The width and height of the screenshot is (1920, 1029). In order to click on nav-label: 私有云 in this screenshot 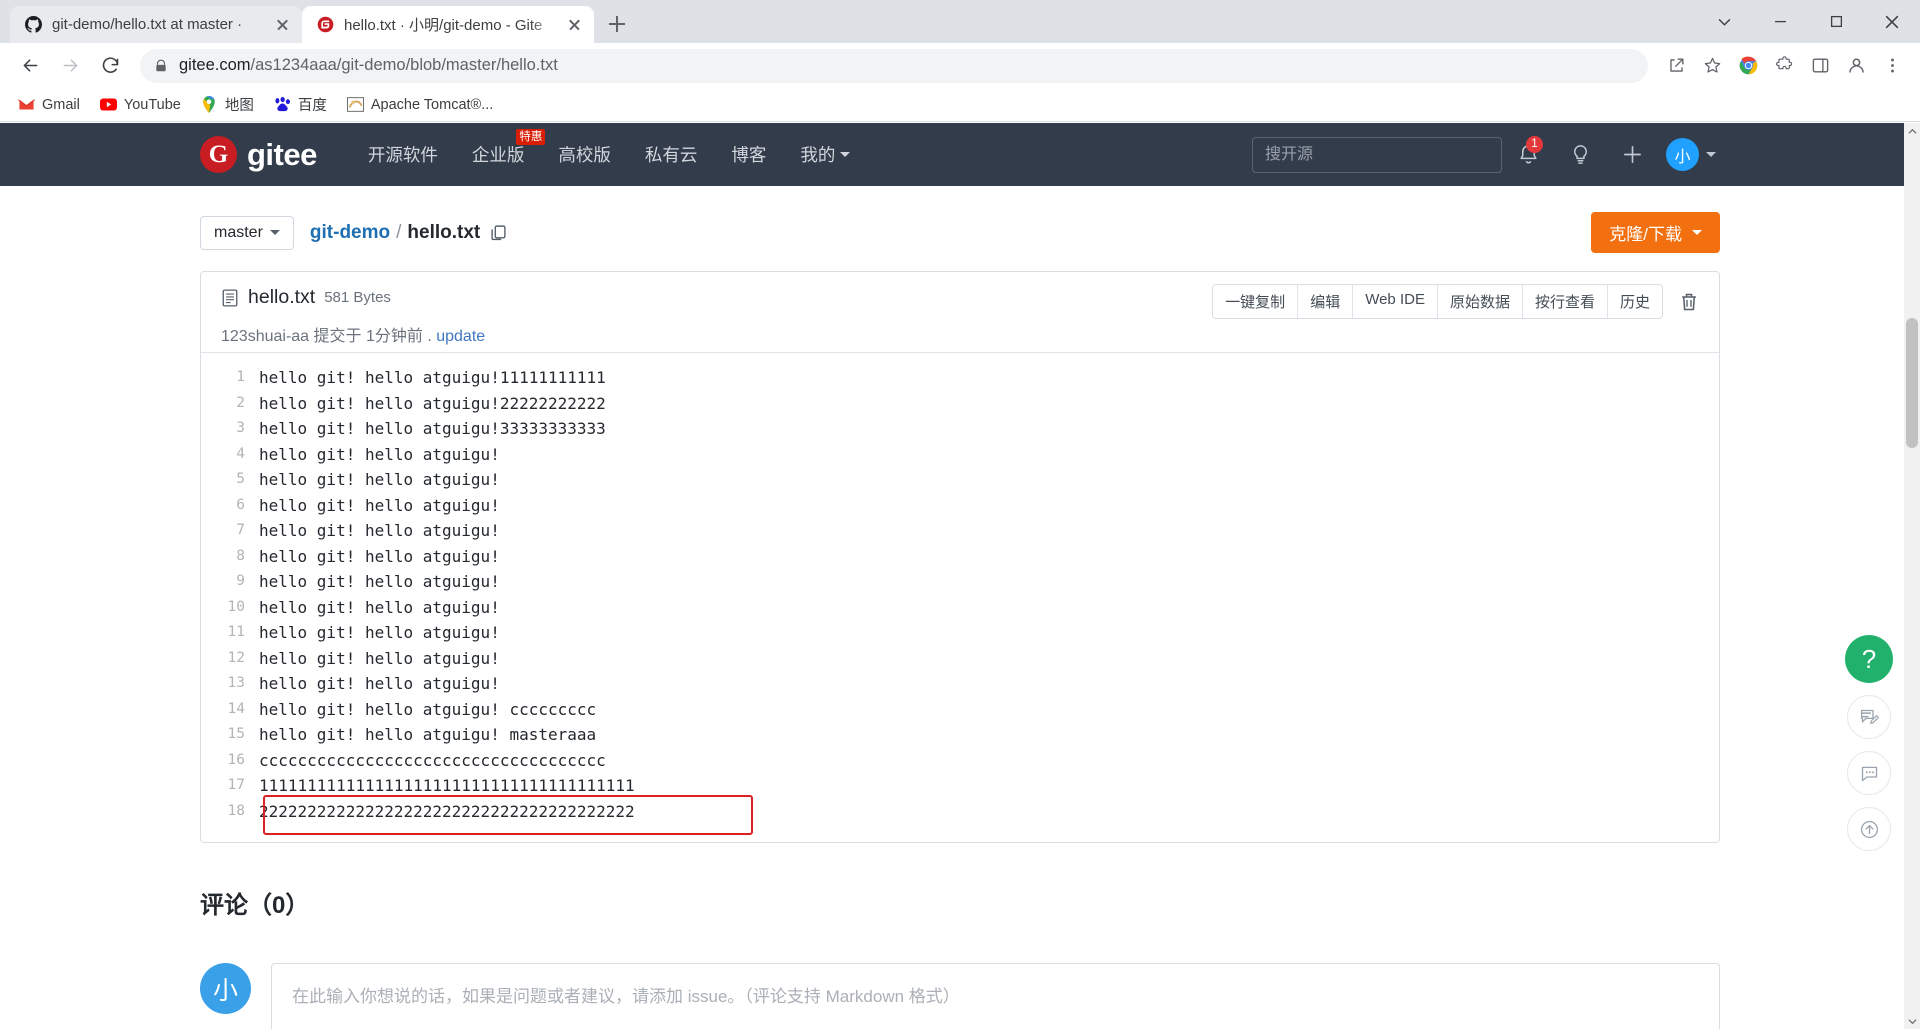, I will do `click(671, 155)`.